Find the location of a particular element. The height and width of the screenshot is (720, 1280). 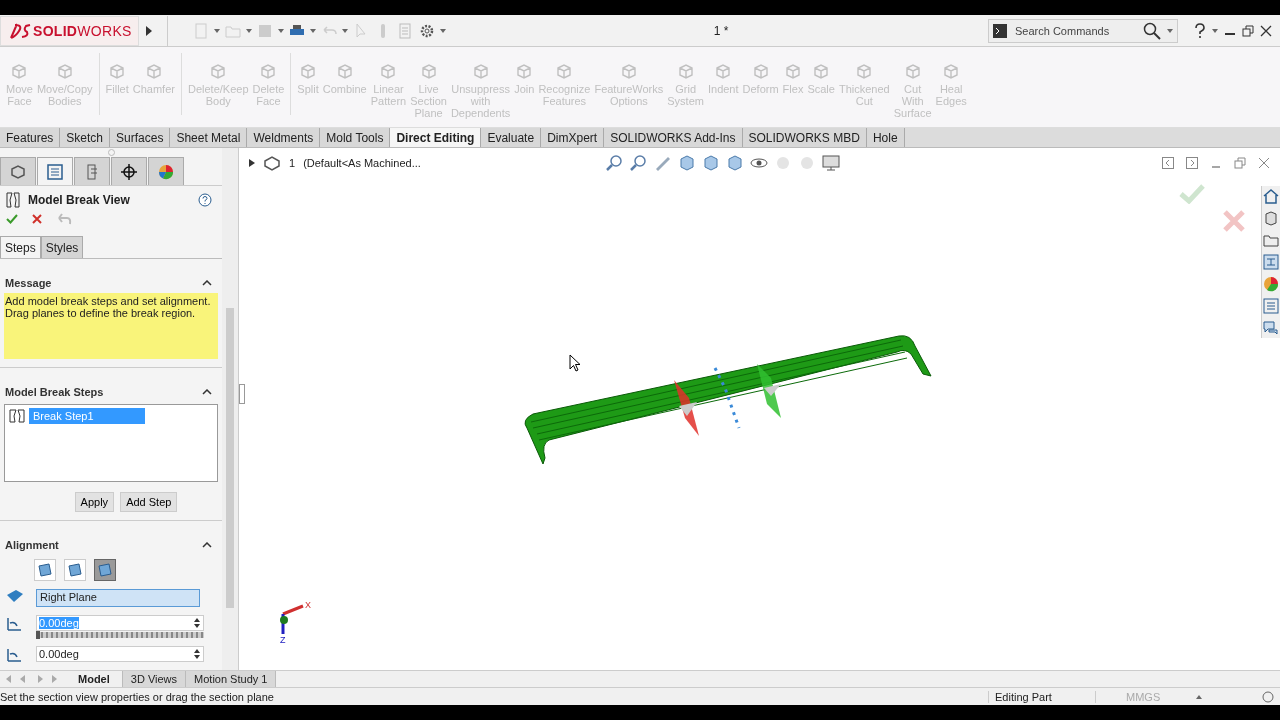

add-step-button: Add Step is located at coordinates (149, 502).